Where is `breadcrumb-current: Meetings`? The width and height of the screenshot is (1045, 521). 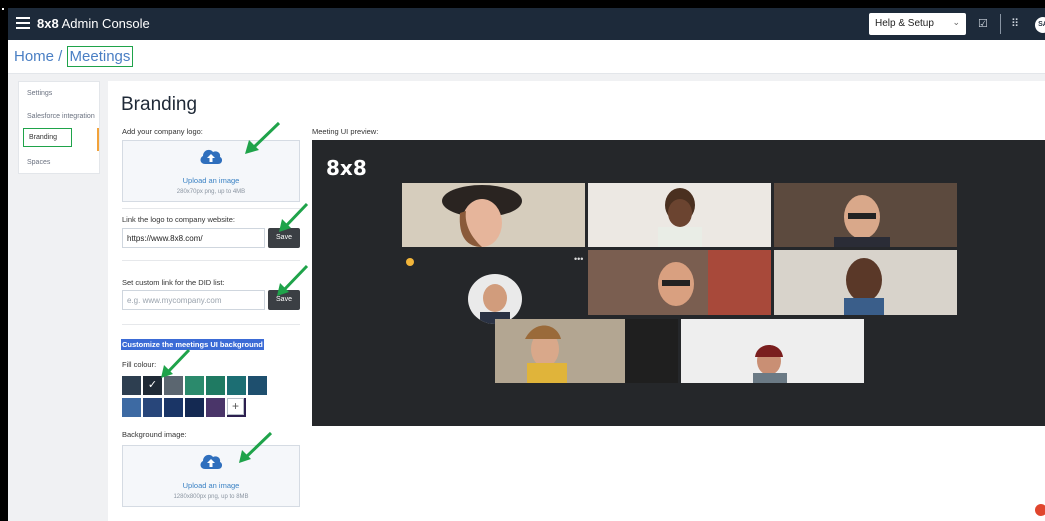
breadcrumb-current: Meetings is located at coordinates (100, 56).